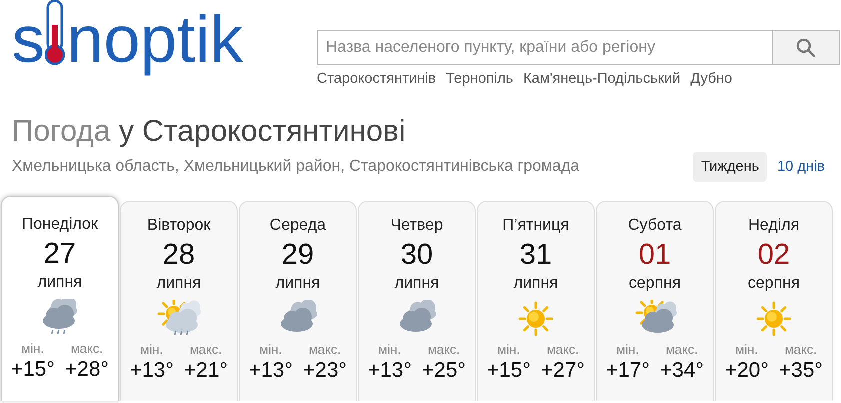 Image resolution: width=841 pixels, height=403 pixels. What do you see at coordinates (179, 226) in the screenshot?
I see `day-name: Вівторок` at bounding box center [179, 226].